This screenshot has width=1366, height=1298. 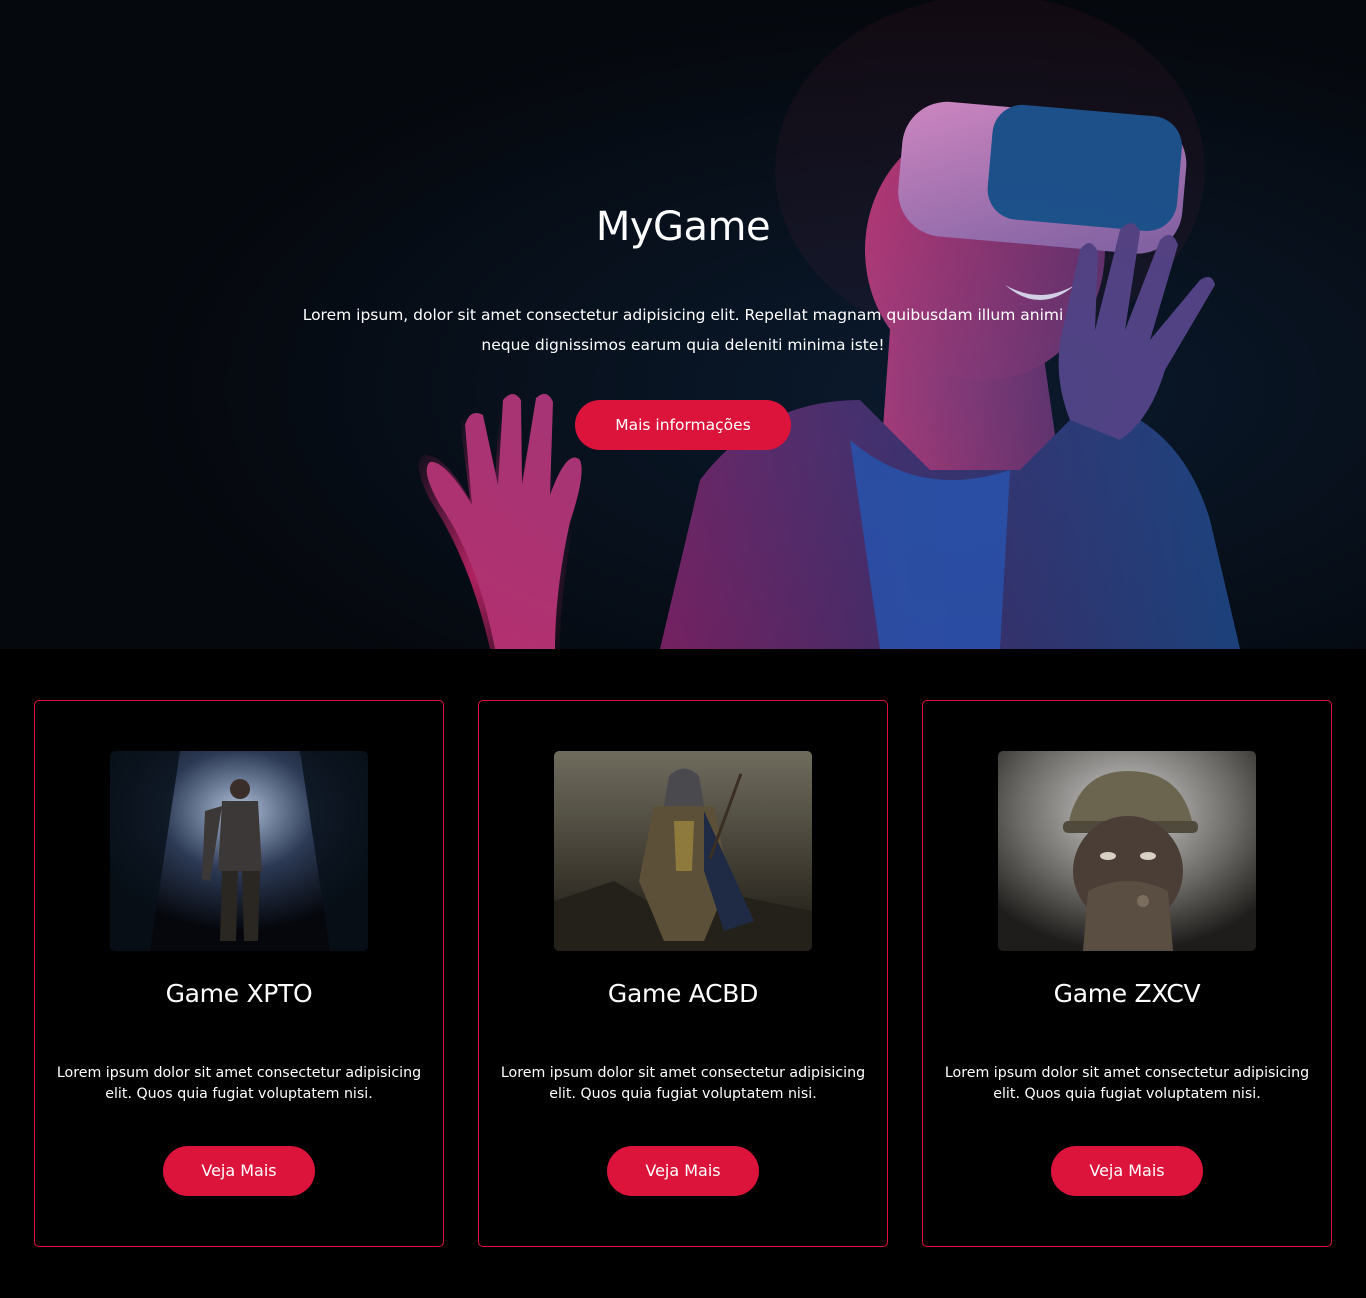 I want to click on hero-title: MyGame, so click(x=683, y=227).